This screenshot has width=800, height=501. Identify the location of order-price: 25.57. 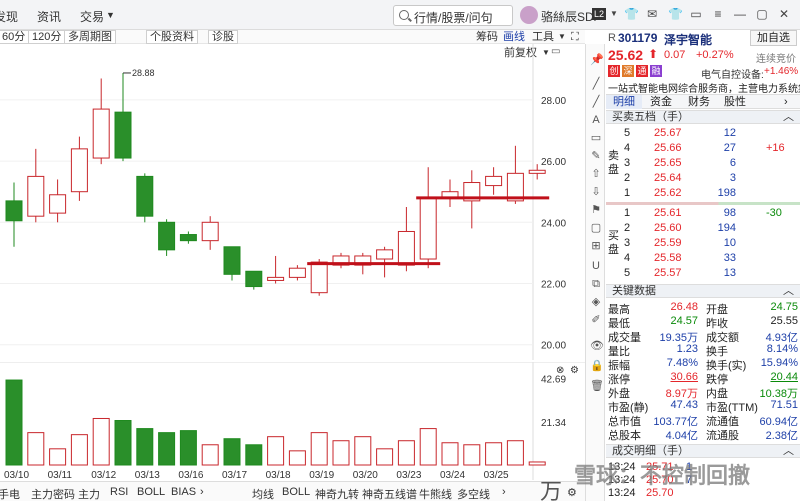
(668, 273).